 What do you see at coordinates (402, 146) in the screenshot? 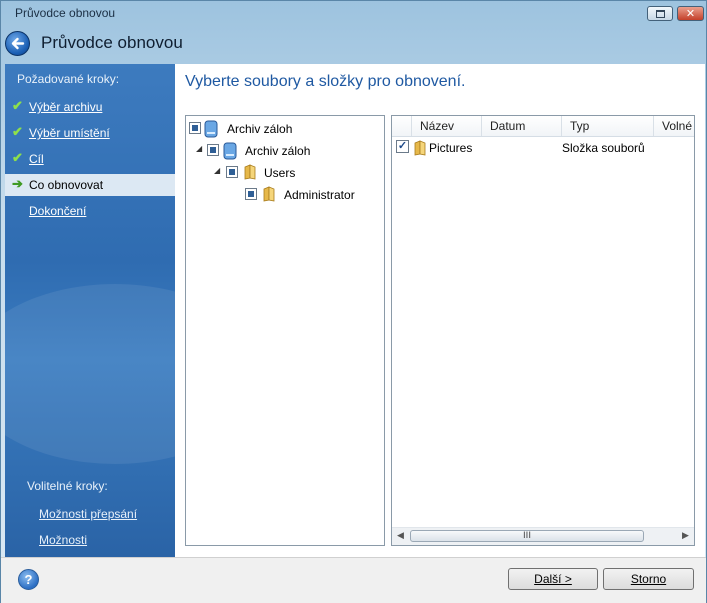
I see `row-checkbox: ✓` at bounding box center [402, 146].